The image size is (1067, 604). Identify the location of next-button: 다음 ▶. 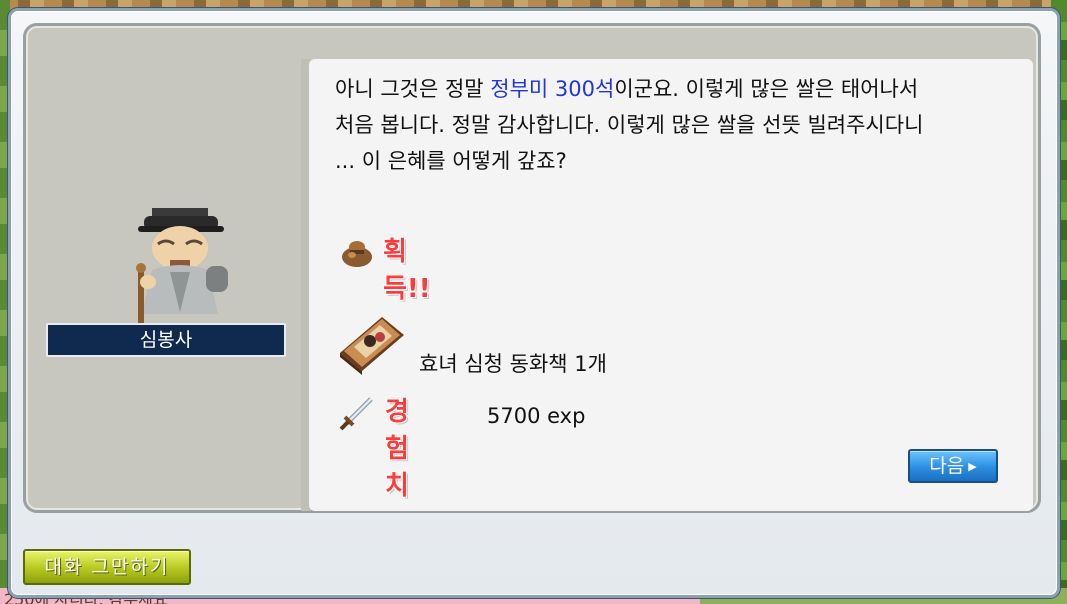
(953, 466).